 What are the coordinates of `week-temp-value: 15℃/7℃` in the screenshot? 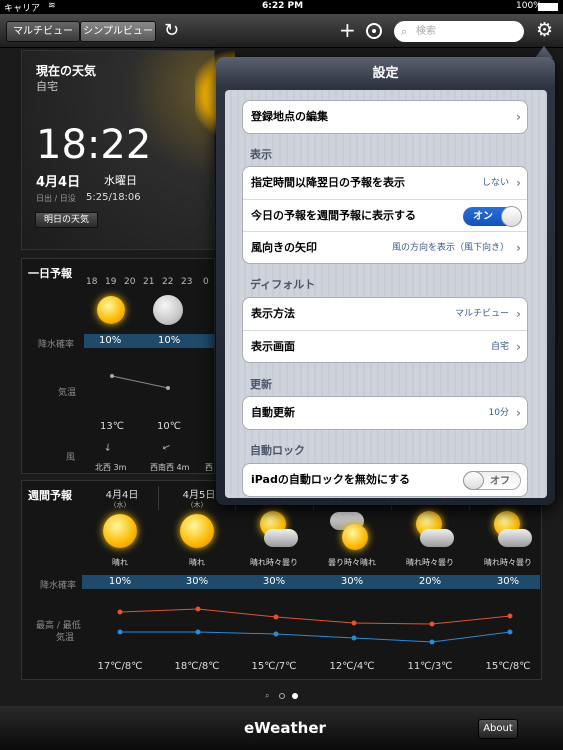 It's located at (274, 666).